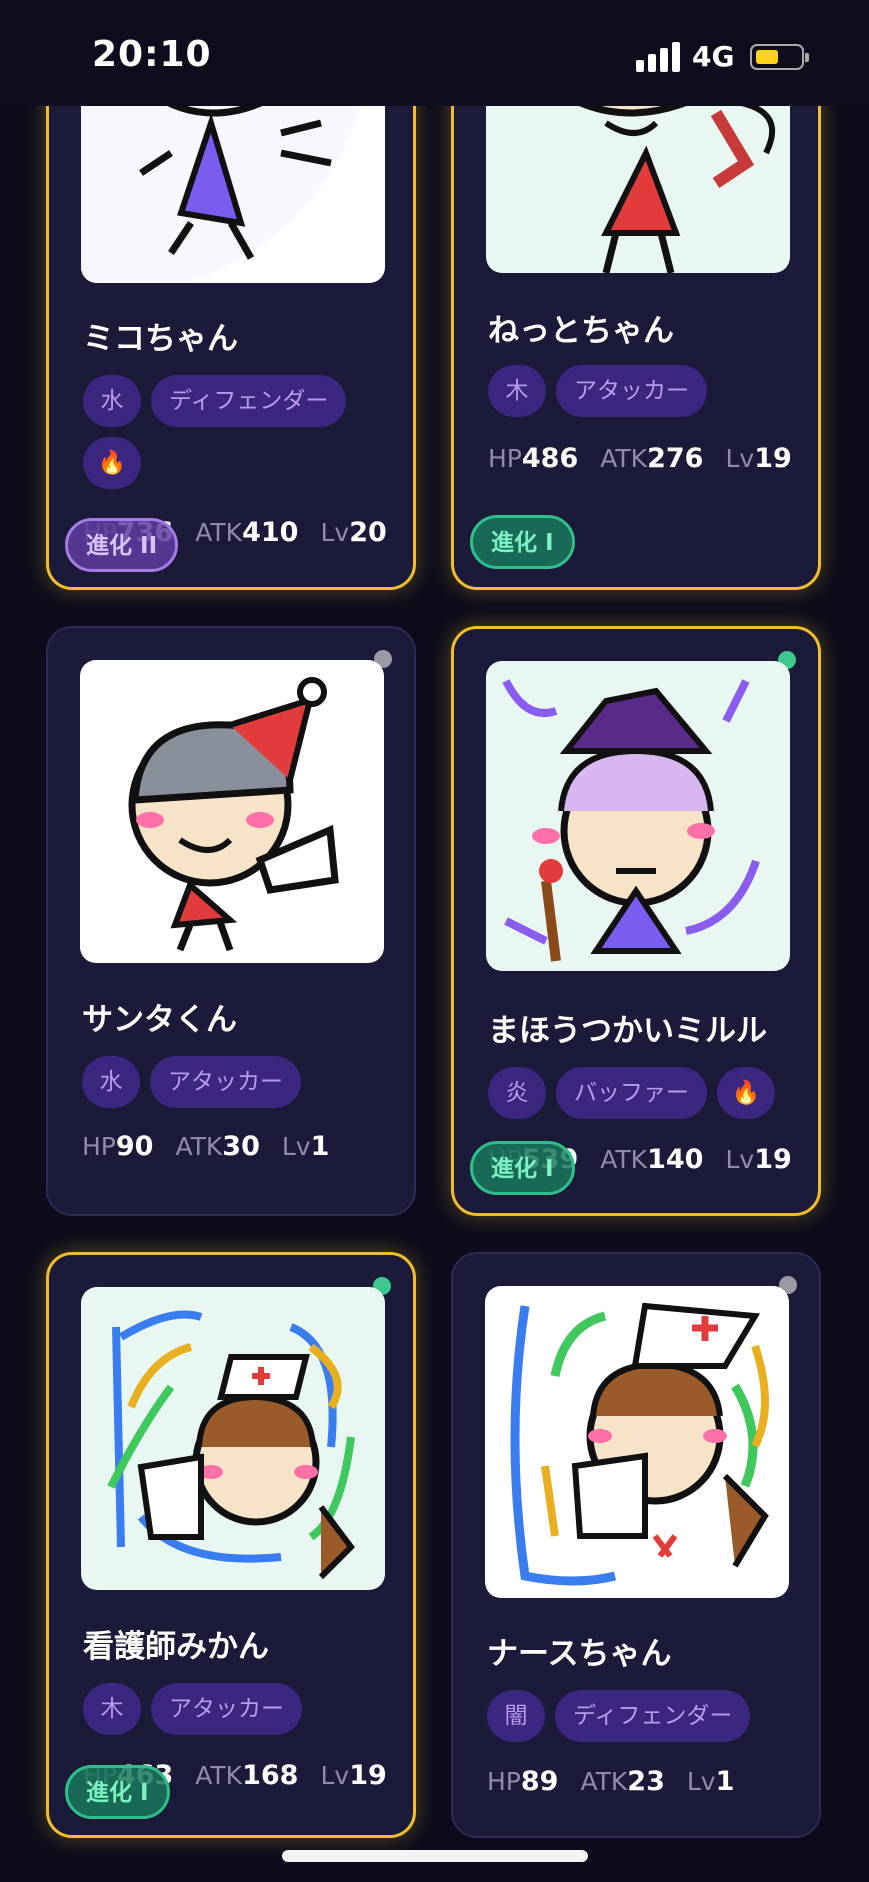 This screenshot has width=869, height=1882. What do you see at coordinates (176, 1647) in the screenshot?
I see `character-name: 看護師みかん` at bounding box center [176, 1647].